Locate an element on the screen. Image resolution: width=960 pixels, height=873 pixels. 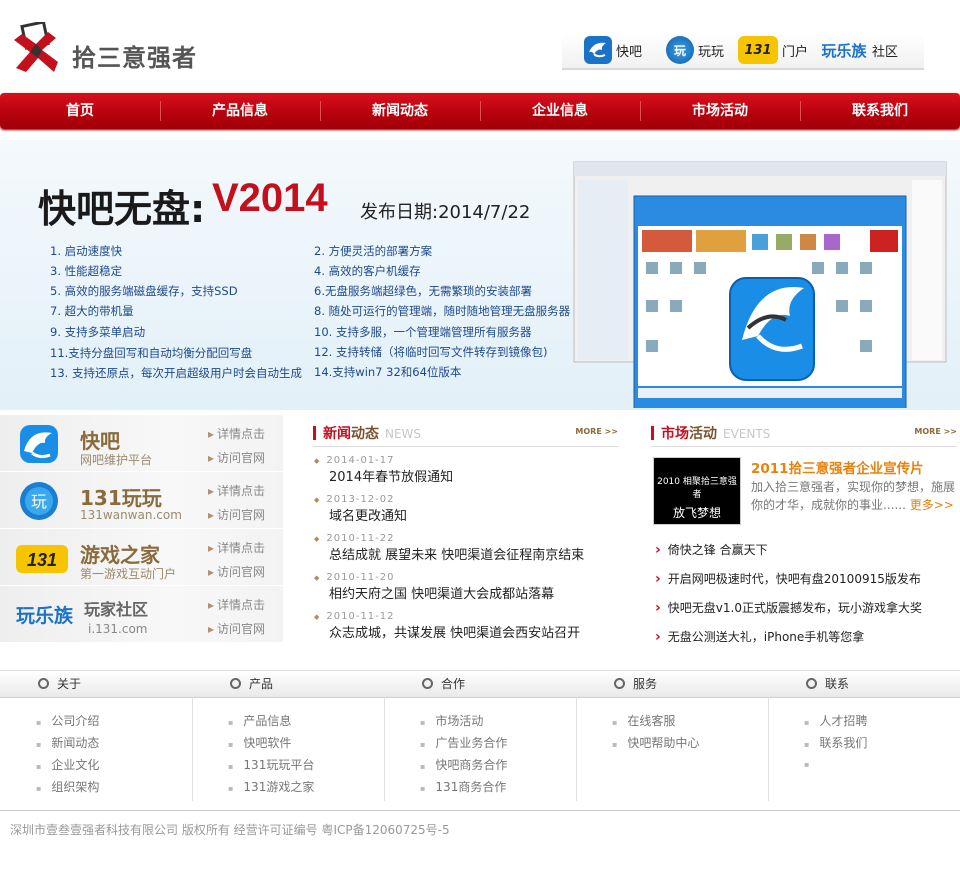
news-item: 2010-11-20相约天府之国 快吧渠道大会成都站落幕 is located at coordinates (466, 587).